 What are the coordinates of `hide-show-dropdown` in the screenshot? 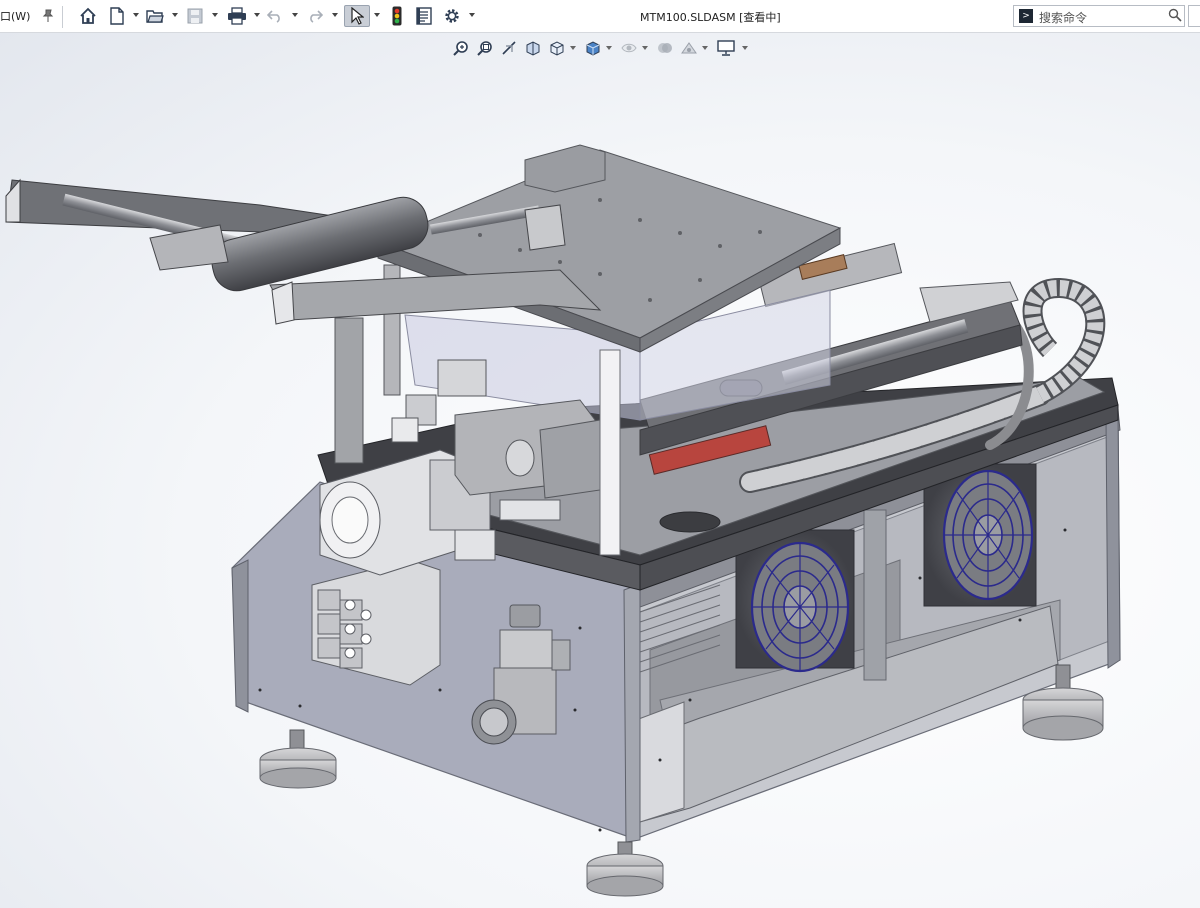 It's located at (645, 48).